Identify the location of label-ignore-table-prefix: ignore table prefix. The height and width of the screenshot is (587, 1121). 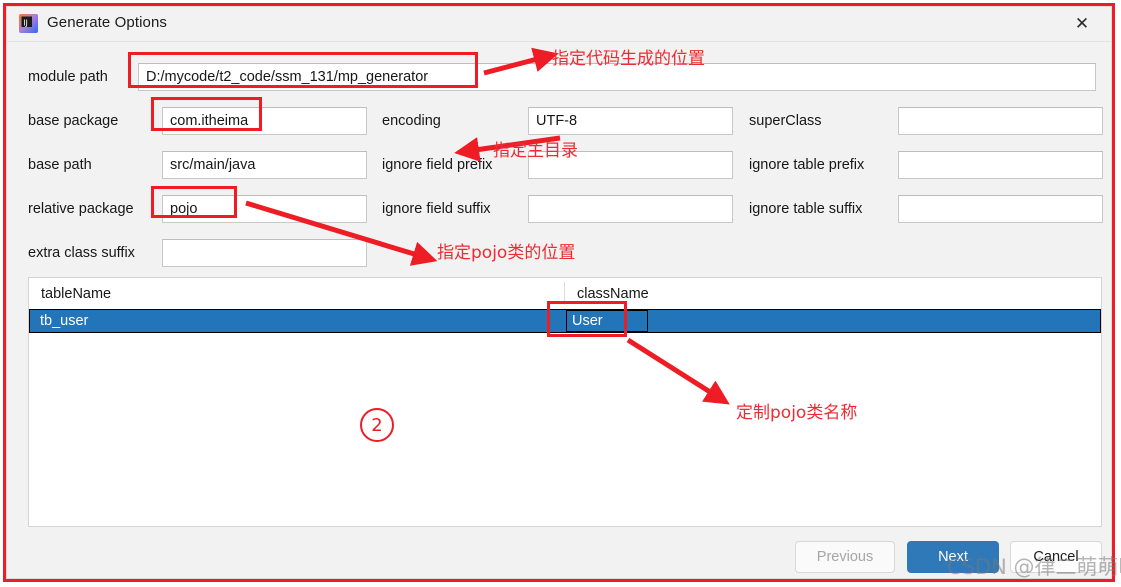
(807, 165).